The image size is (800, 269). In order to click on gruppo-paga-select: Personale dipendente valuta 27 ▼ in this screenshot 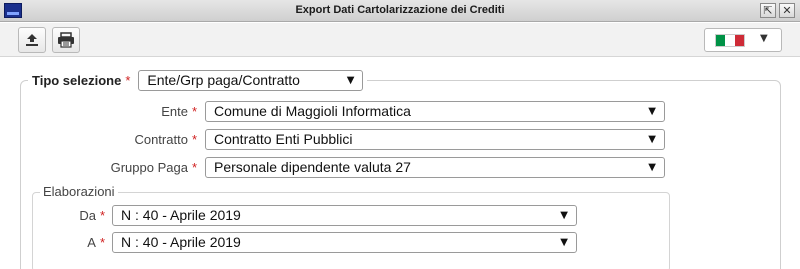, I will do `click(435, 167)`.